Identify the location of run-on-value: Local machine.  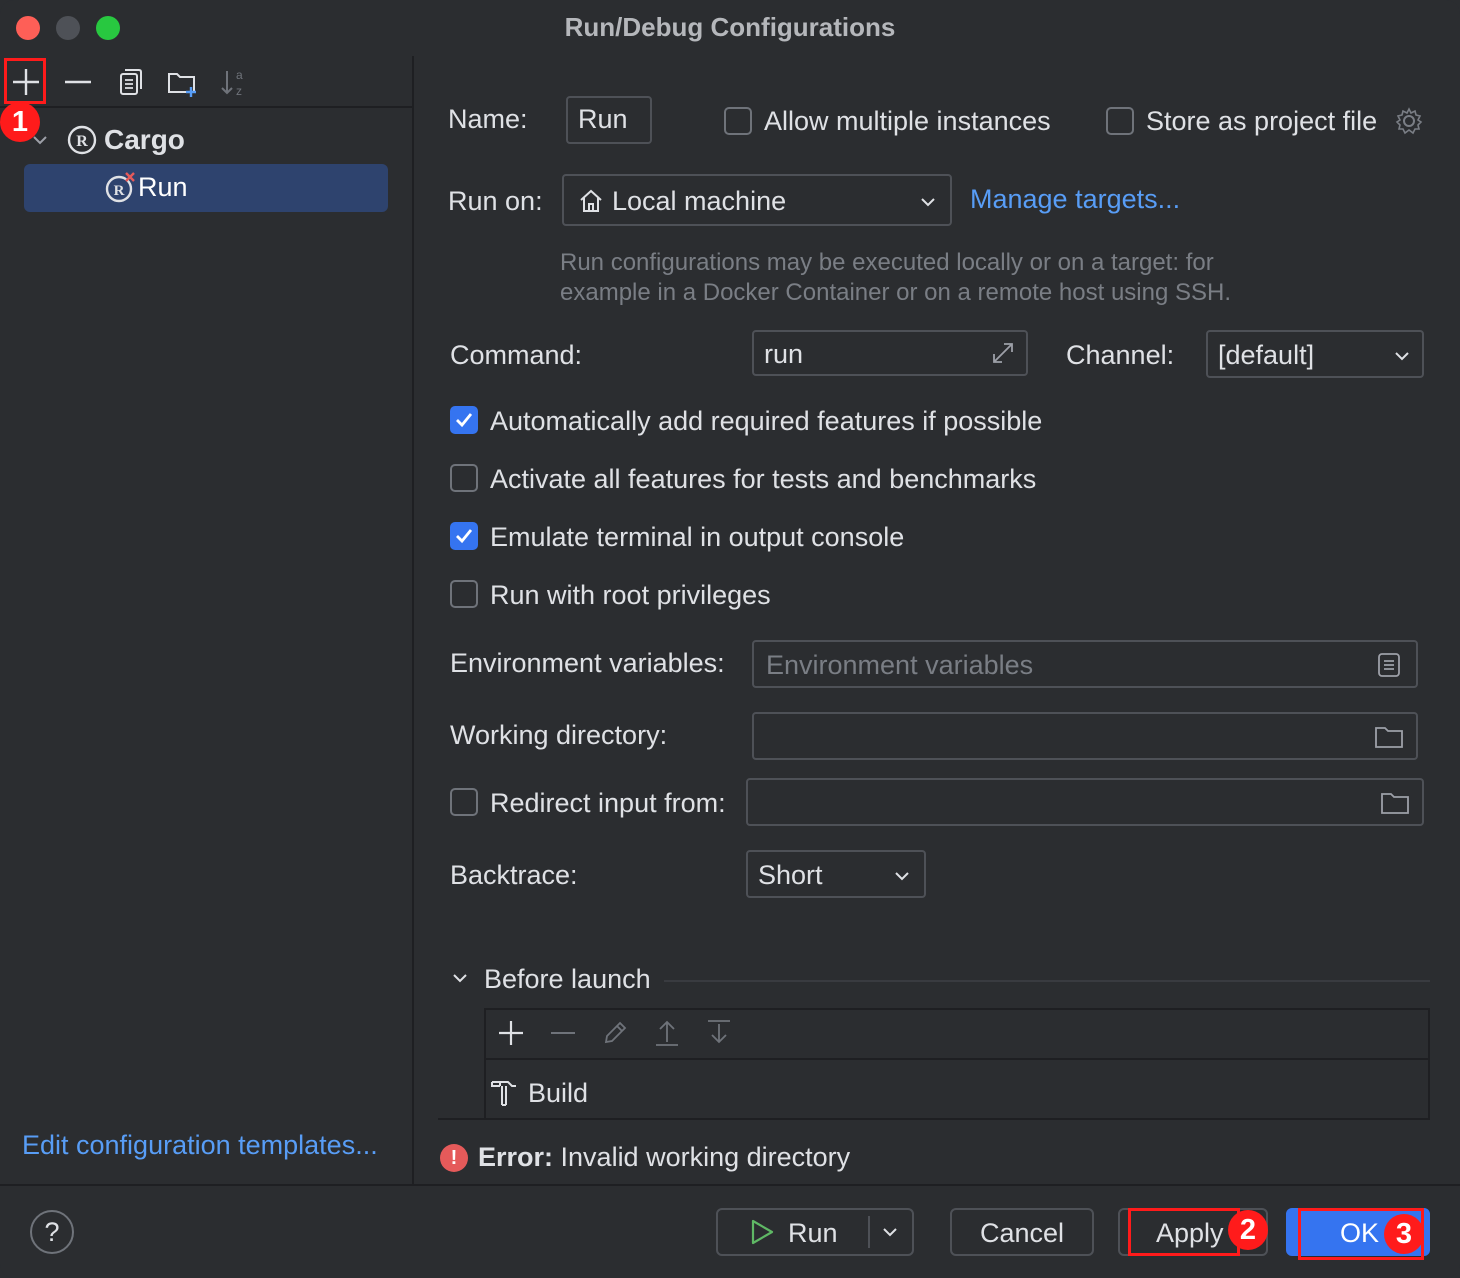
(699, 201).